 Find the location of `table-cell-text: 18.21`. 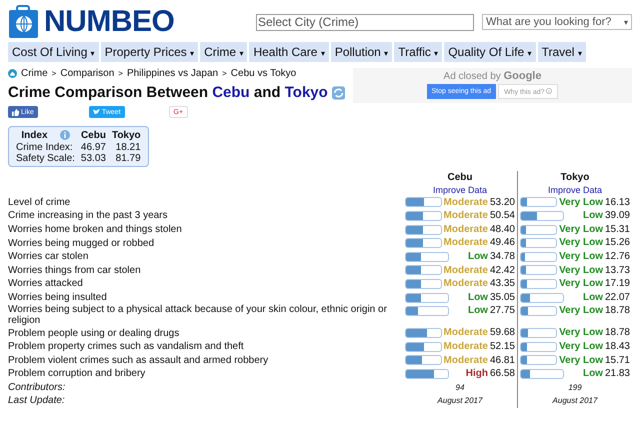

table-cell-text: 18.21 is located at coordinates (128, 147).